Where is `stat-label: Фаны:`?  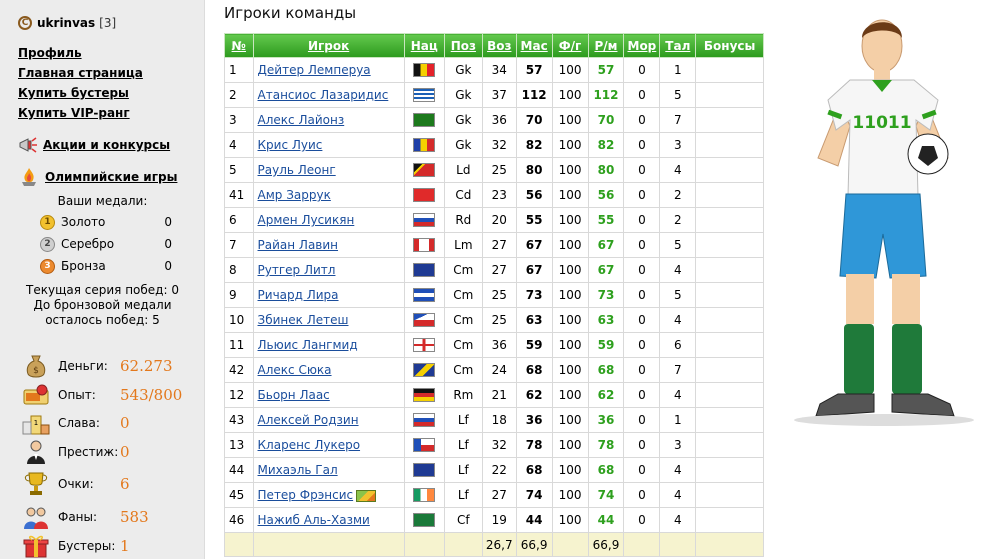 stat-label: Фаны: is located at coordinates (78, 517).